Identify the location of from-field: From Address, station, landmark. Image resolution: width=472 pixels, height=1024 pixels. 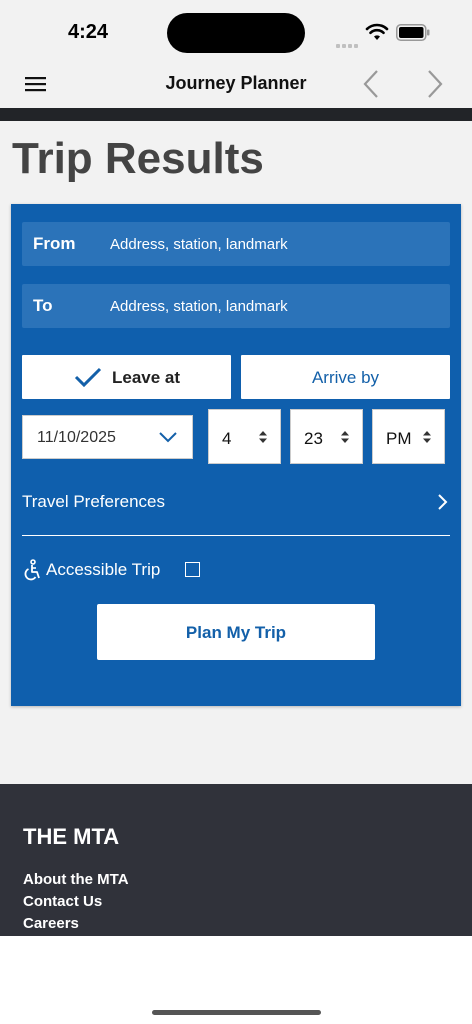
(236, 244).